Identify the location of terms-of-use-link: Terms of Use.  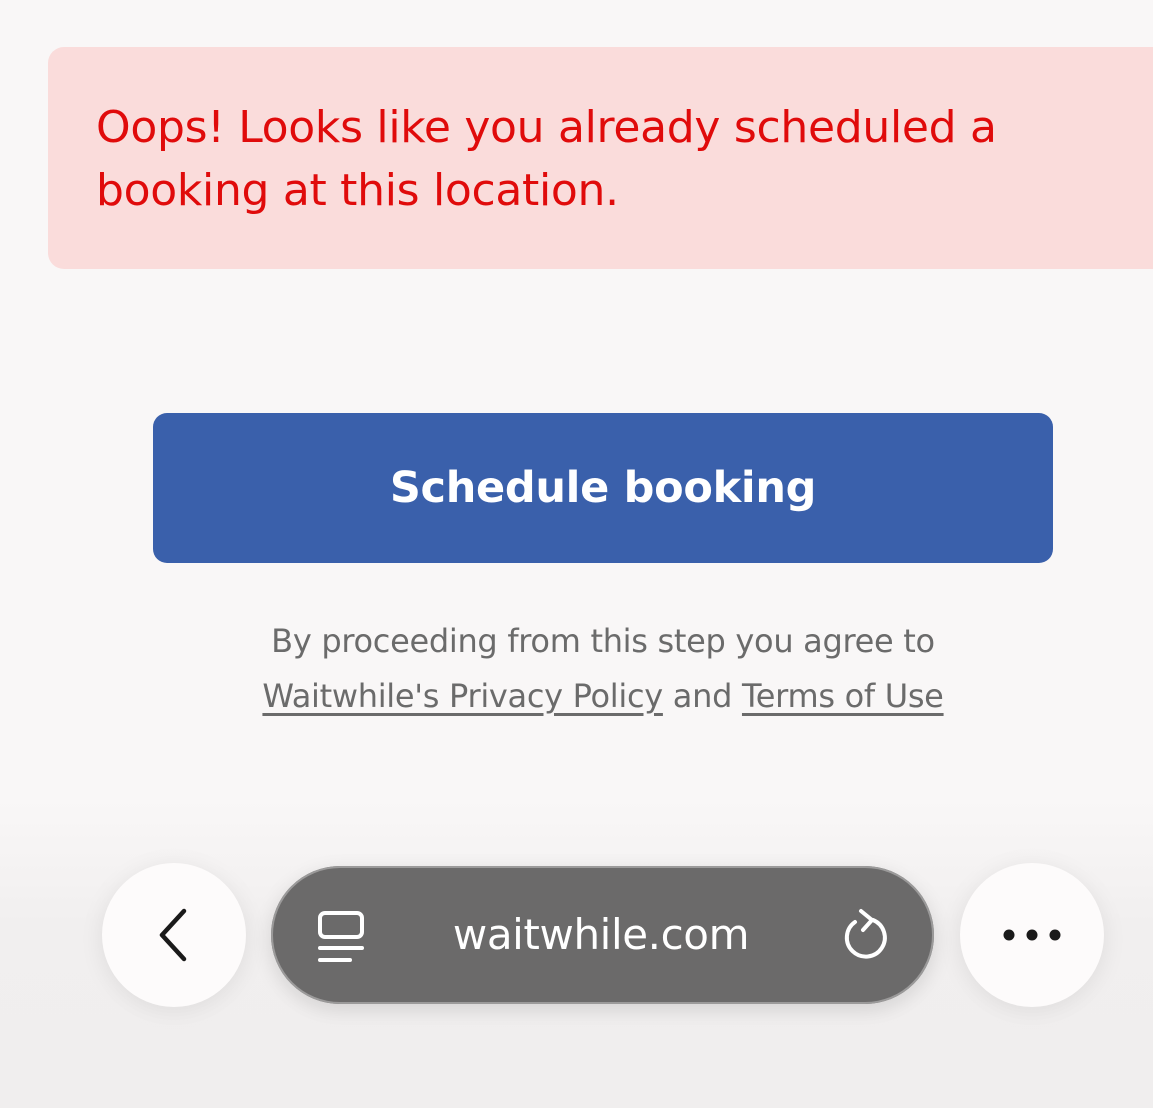
(843, 696).